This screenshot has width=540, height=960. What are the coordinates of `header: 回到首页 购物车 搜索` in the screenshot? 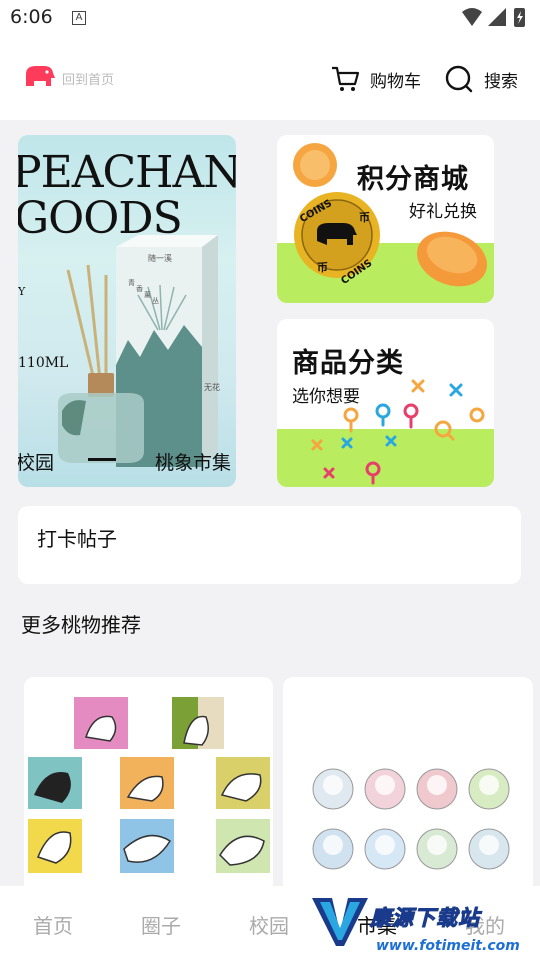 It's located at (270, 78).